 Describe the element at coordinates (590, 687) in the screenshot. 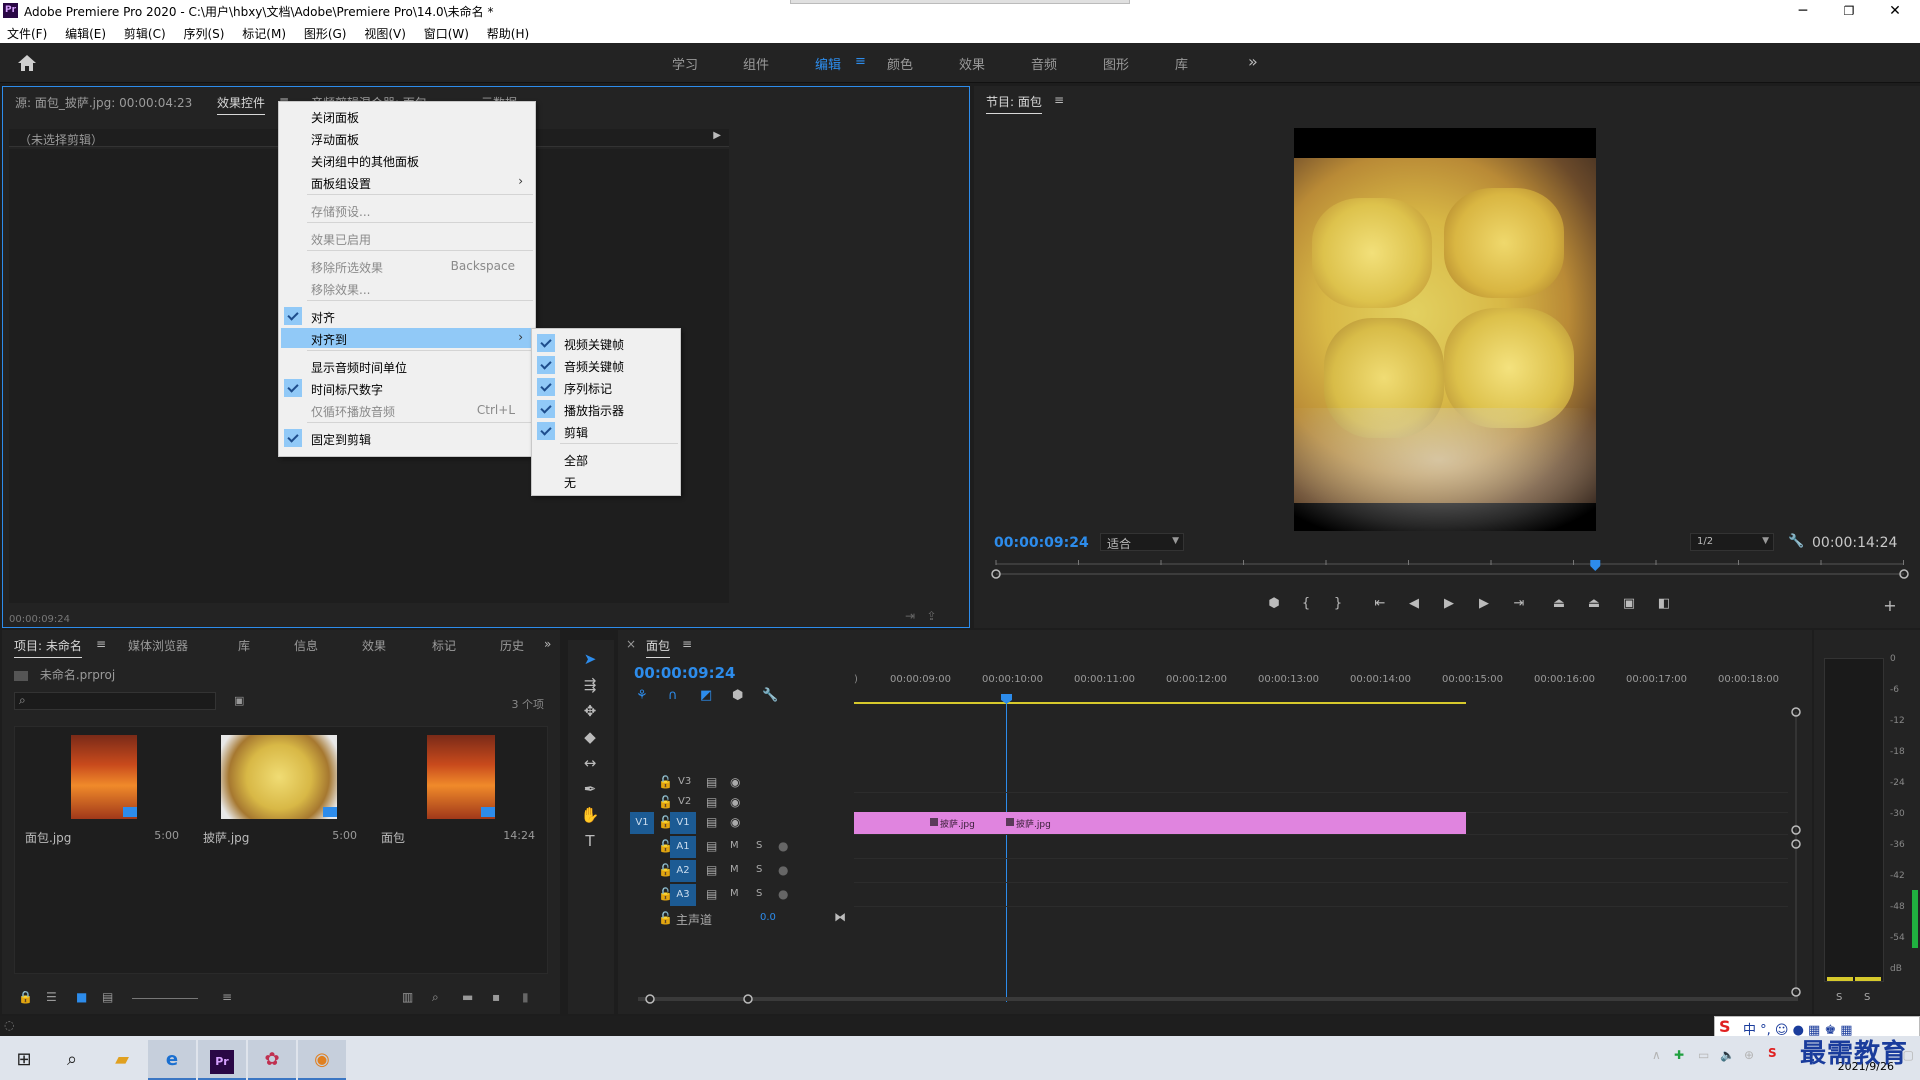

I see `track-select-tool-icon: ⇶` at that location.